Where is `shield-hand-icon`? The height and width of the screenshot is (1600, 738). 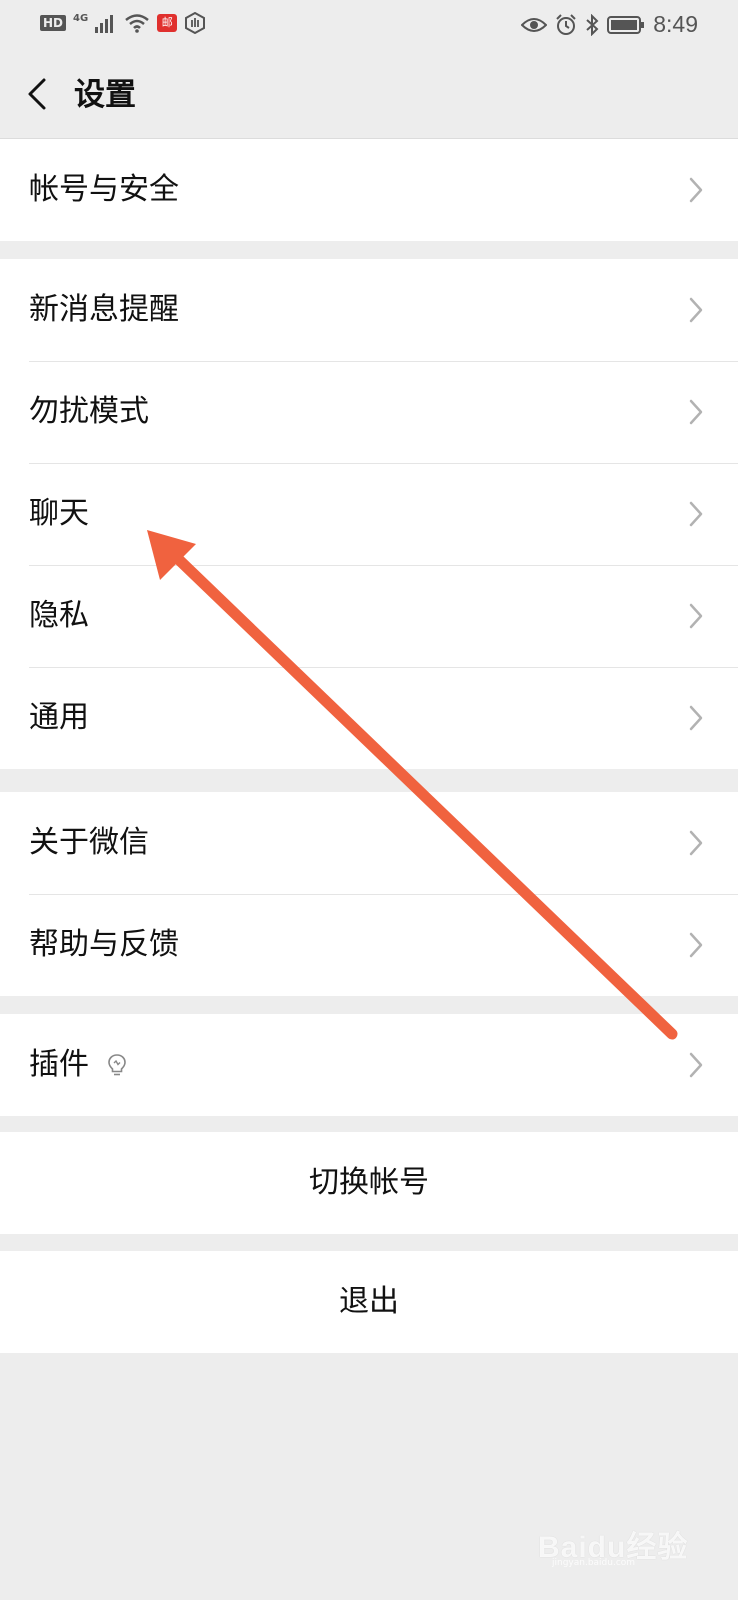 shield-hand-icon is located at coordinates (195, 23).